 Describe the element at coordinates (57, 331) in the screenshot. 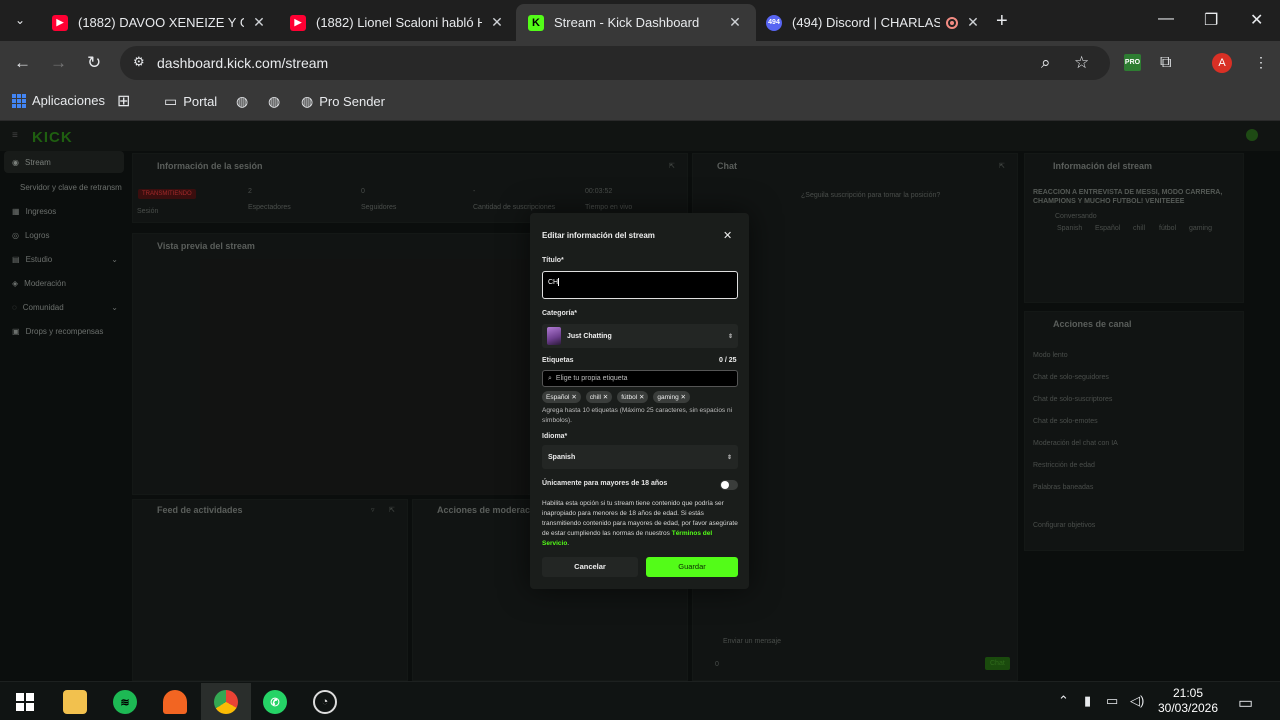

I see `sidebar-item-drops: ▣ Drops y recompensas` at that location.